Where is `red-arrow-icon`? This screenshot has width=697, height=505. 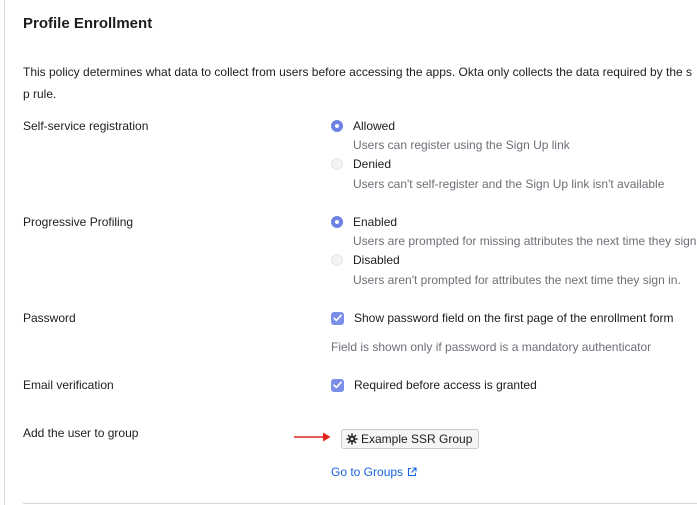 red-arrow-icon is located at coordinates (312, 437).